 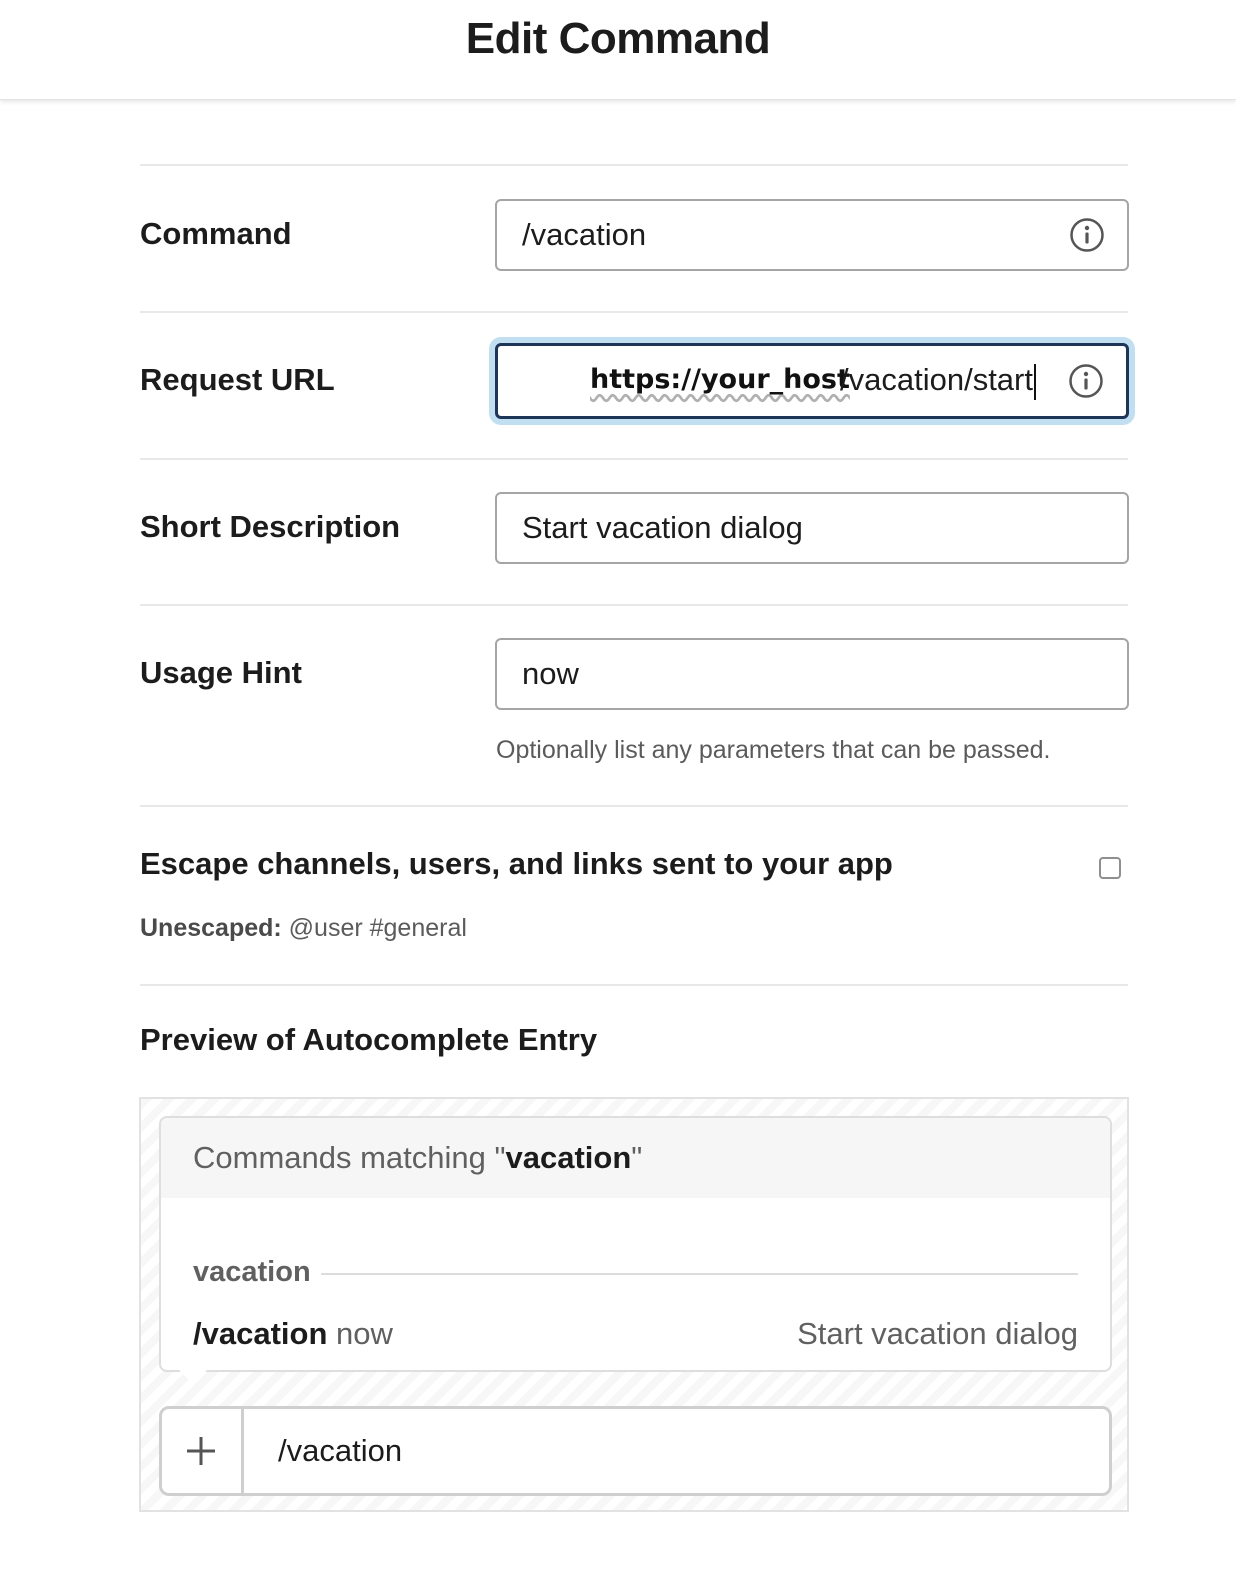 I want to click on add-attachment-button, so click(x=203, y=1451).